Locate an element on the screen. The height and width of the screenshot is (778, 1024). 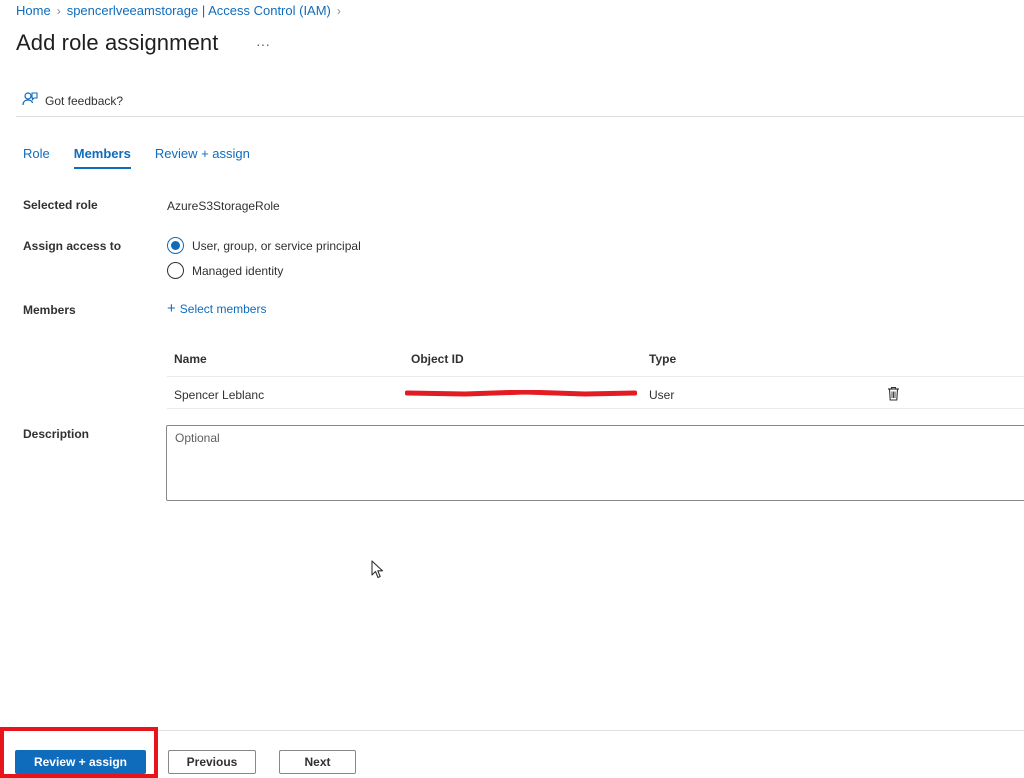
column-header-name: Name is located at coordinates (190, 359).